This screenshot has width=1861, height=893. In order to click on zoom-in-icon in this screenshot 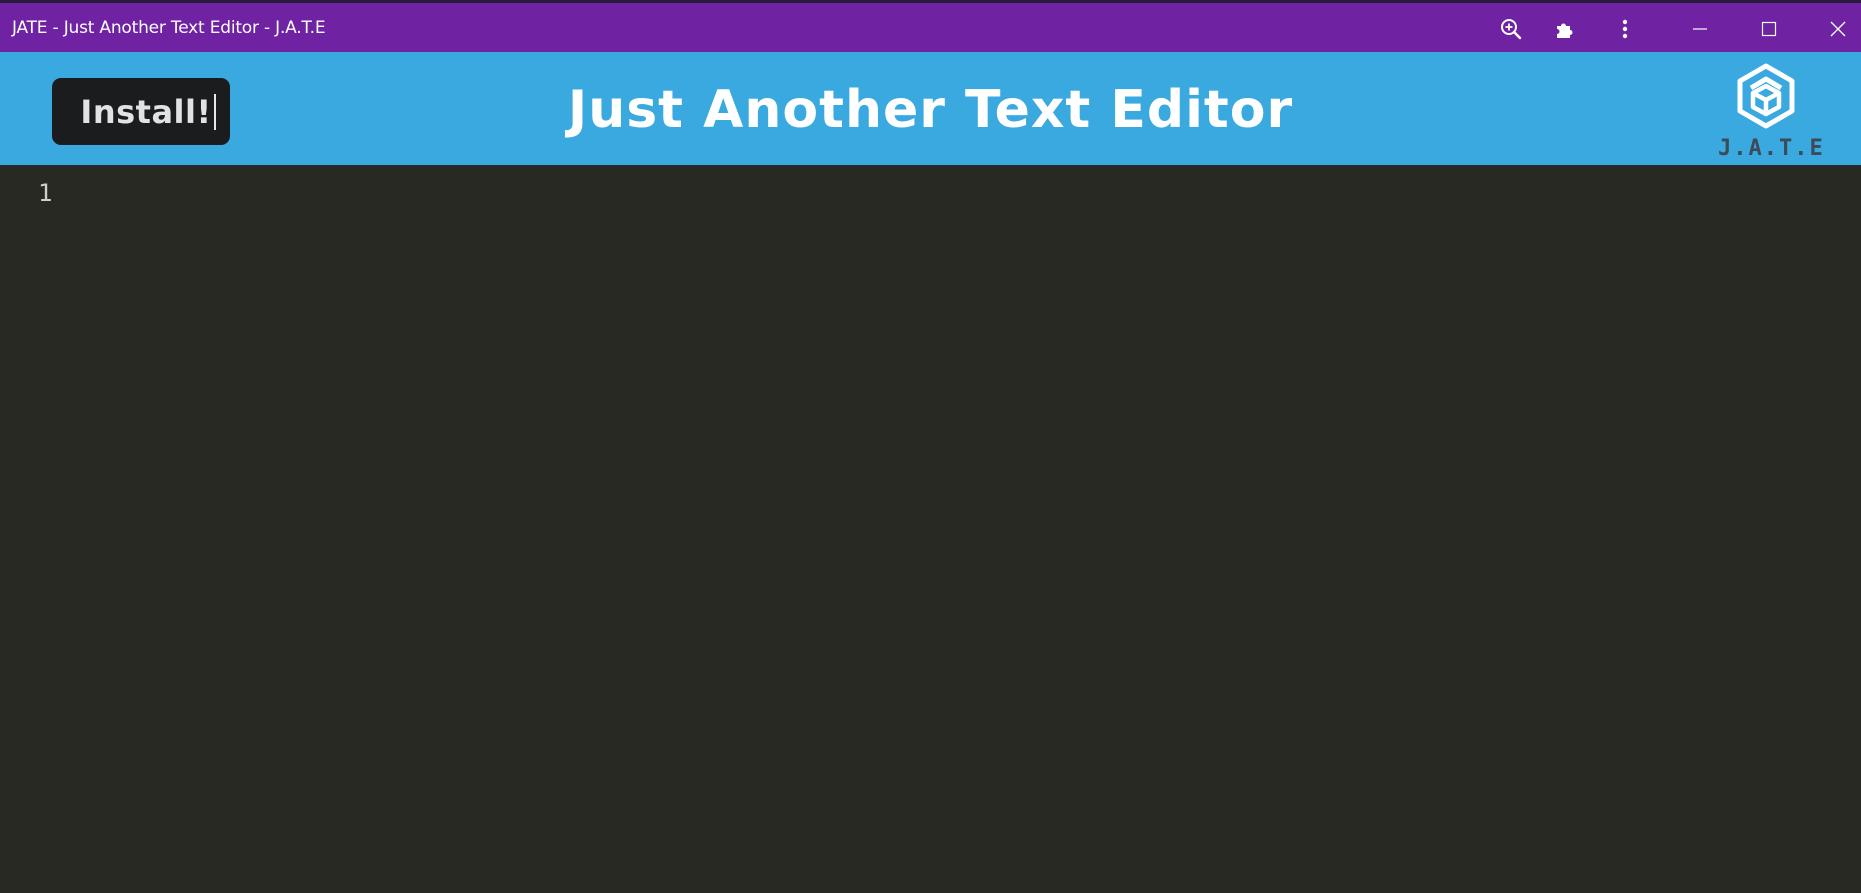, I will do `click(1511, 29)`.